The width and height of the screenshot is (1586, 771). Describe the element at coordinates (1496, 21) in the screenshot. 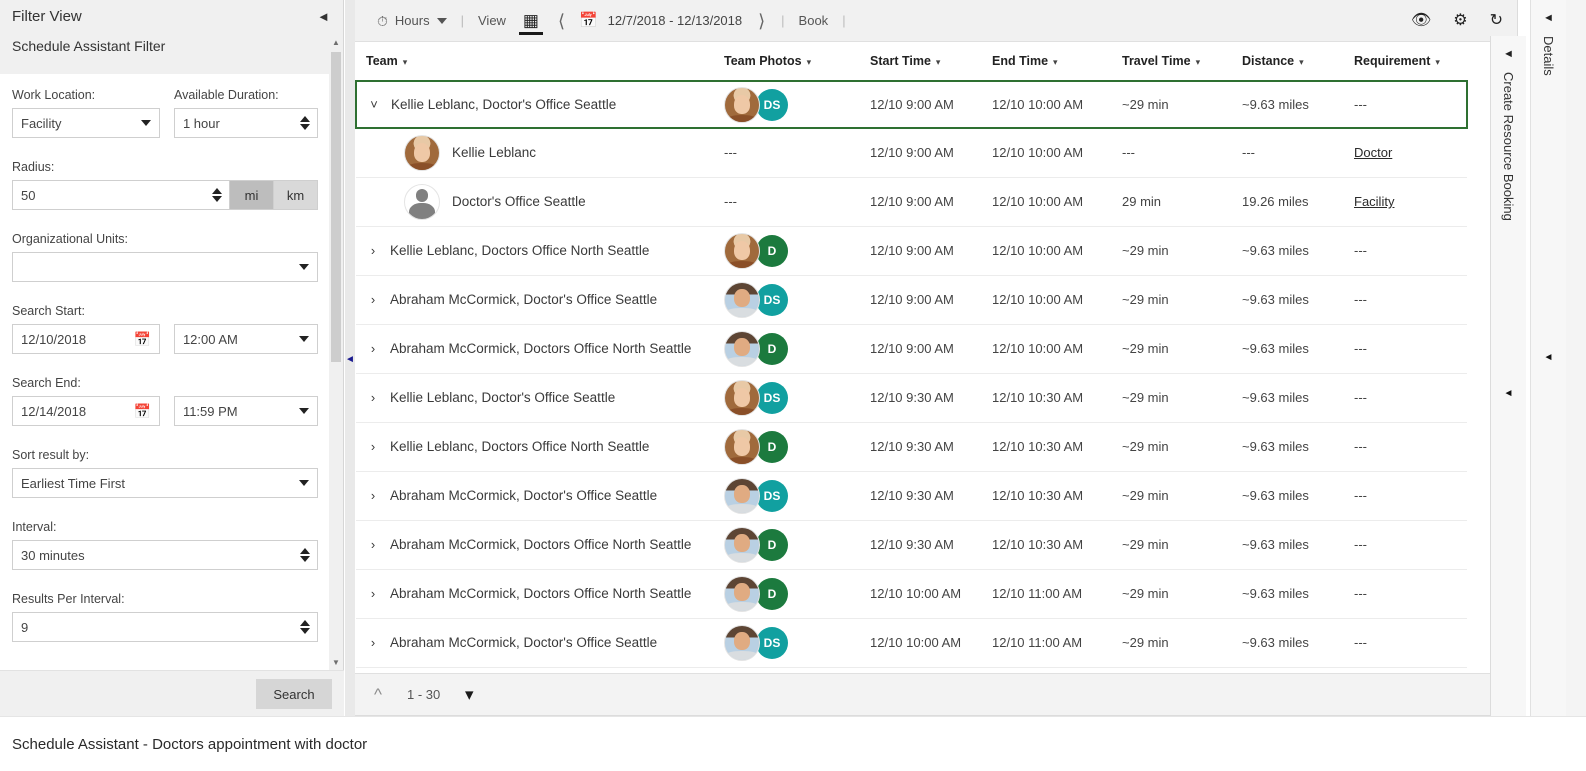

I see `refresh-icon: ↻` at that location.